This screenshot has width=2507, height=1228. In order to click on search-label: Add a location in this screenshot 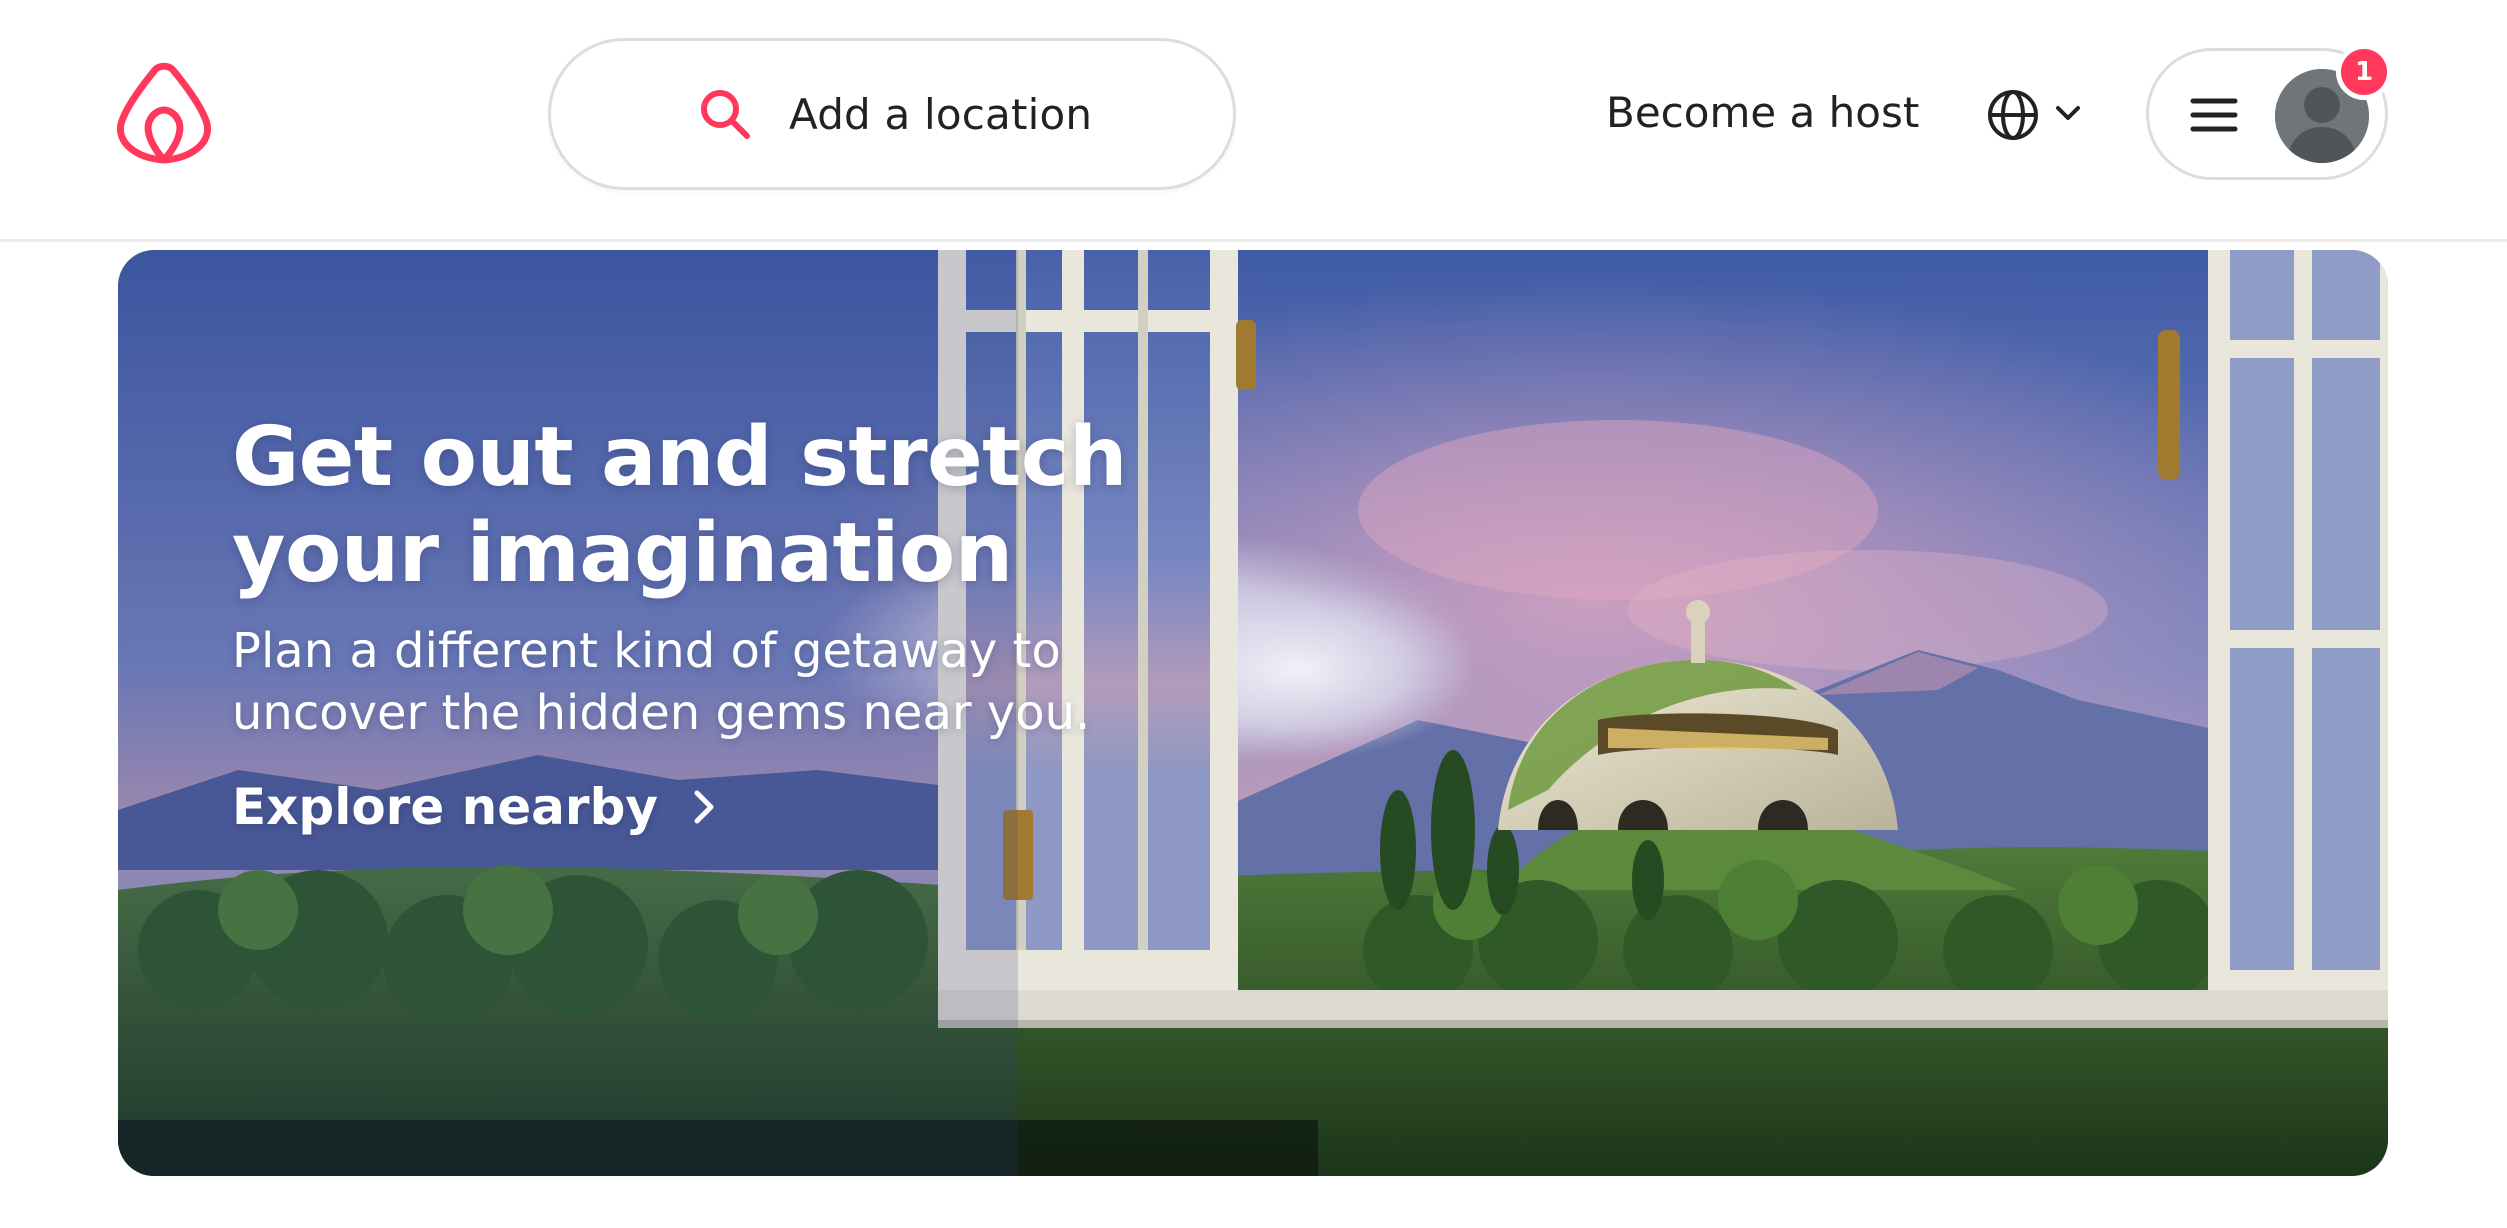, I will do `click(941, 114)`.